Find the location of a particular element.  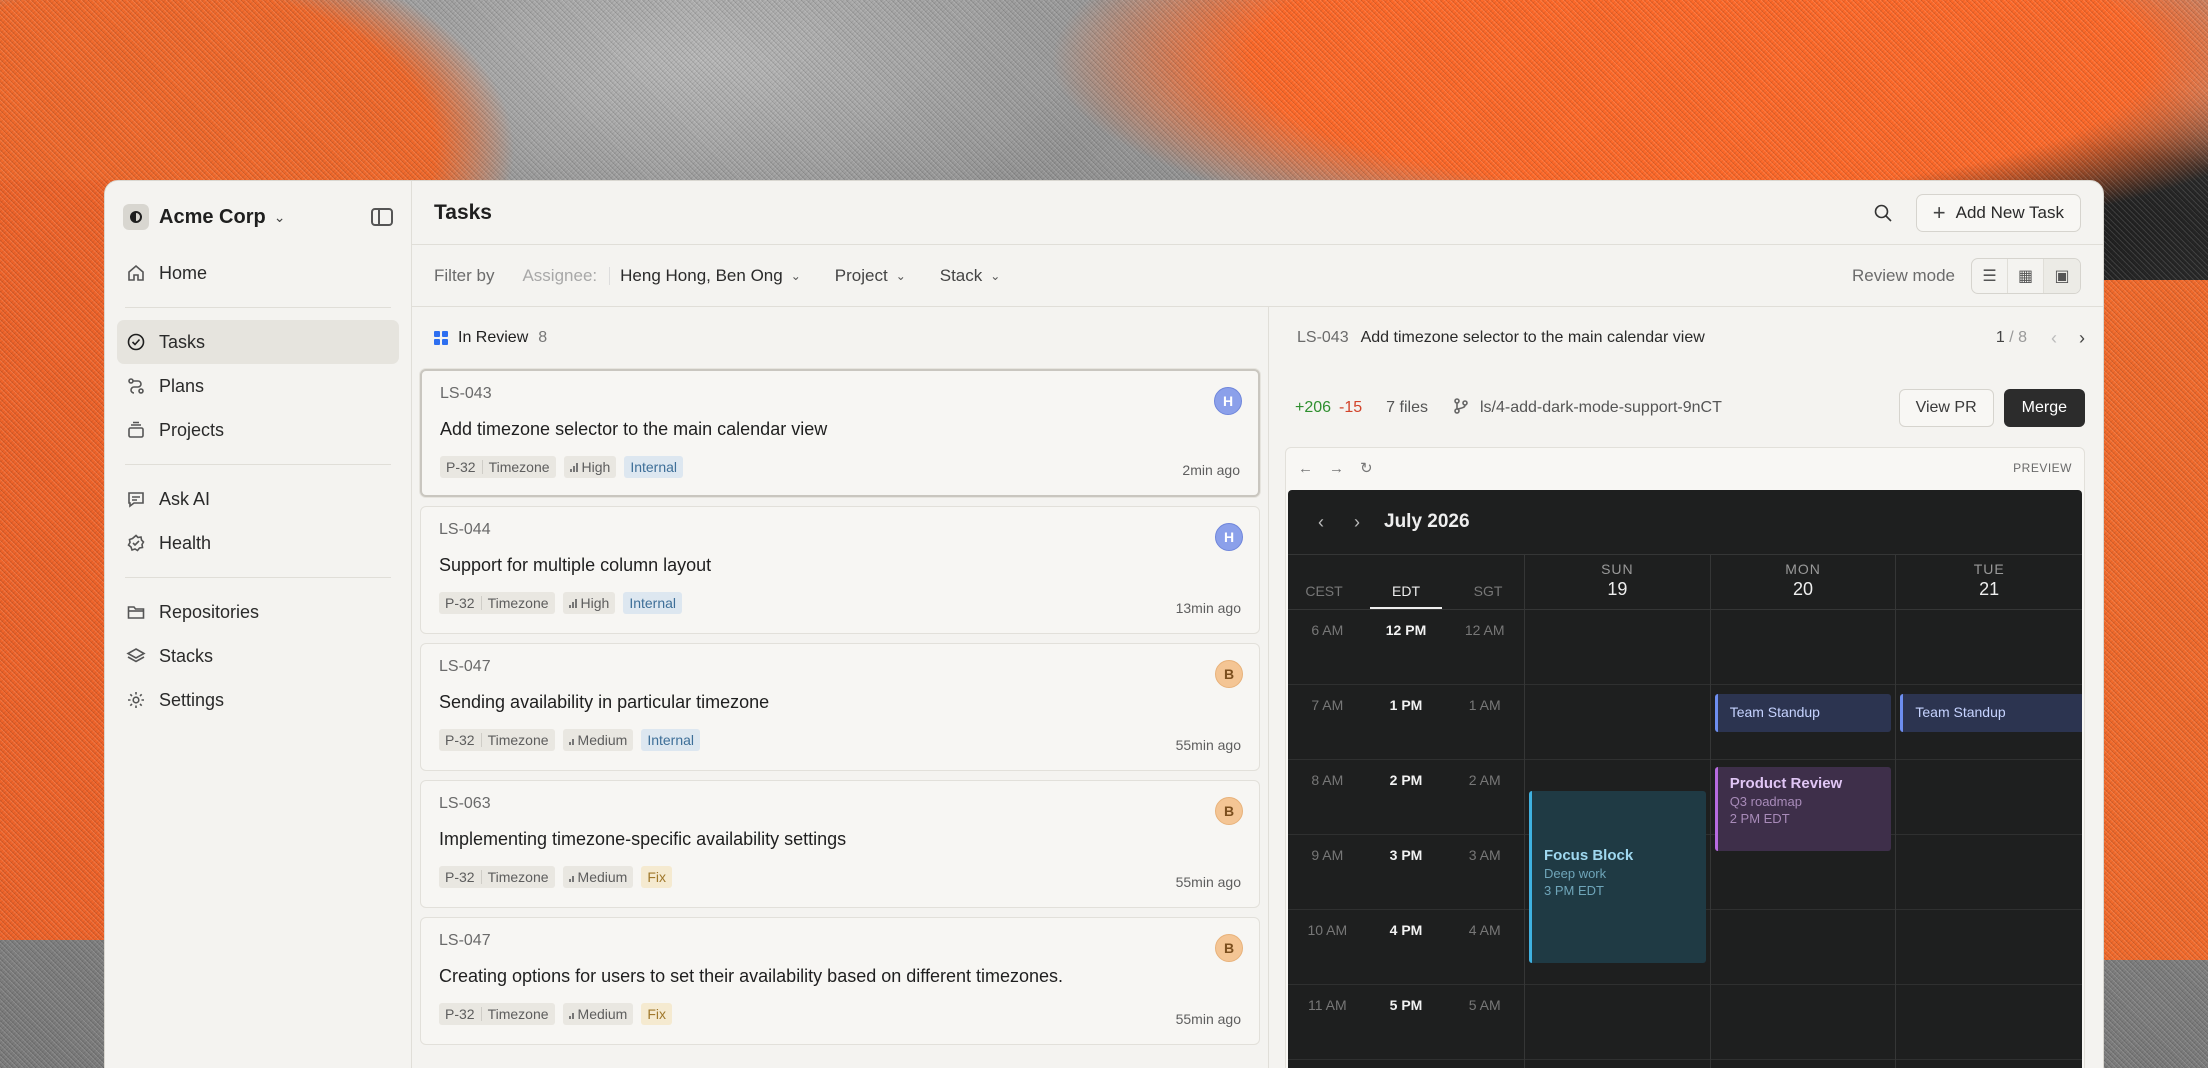

hour-label: 12 AM is located at coordinates (1484, 630).